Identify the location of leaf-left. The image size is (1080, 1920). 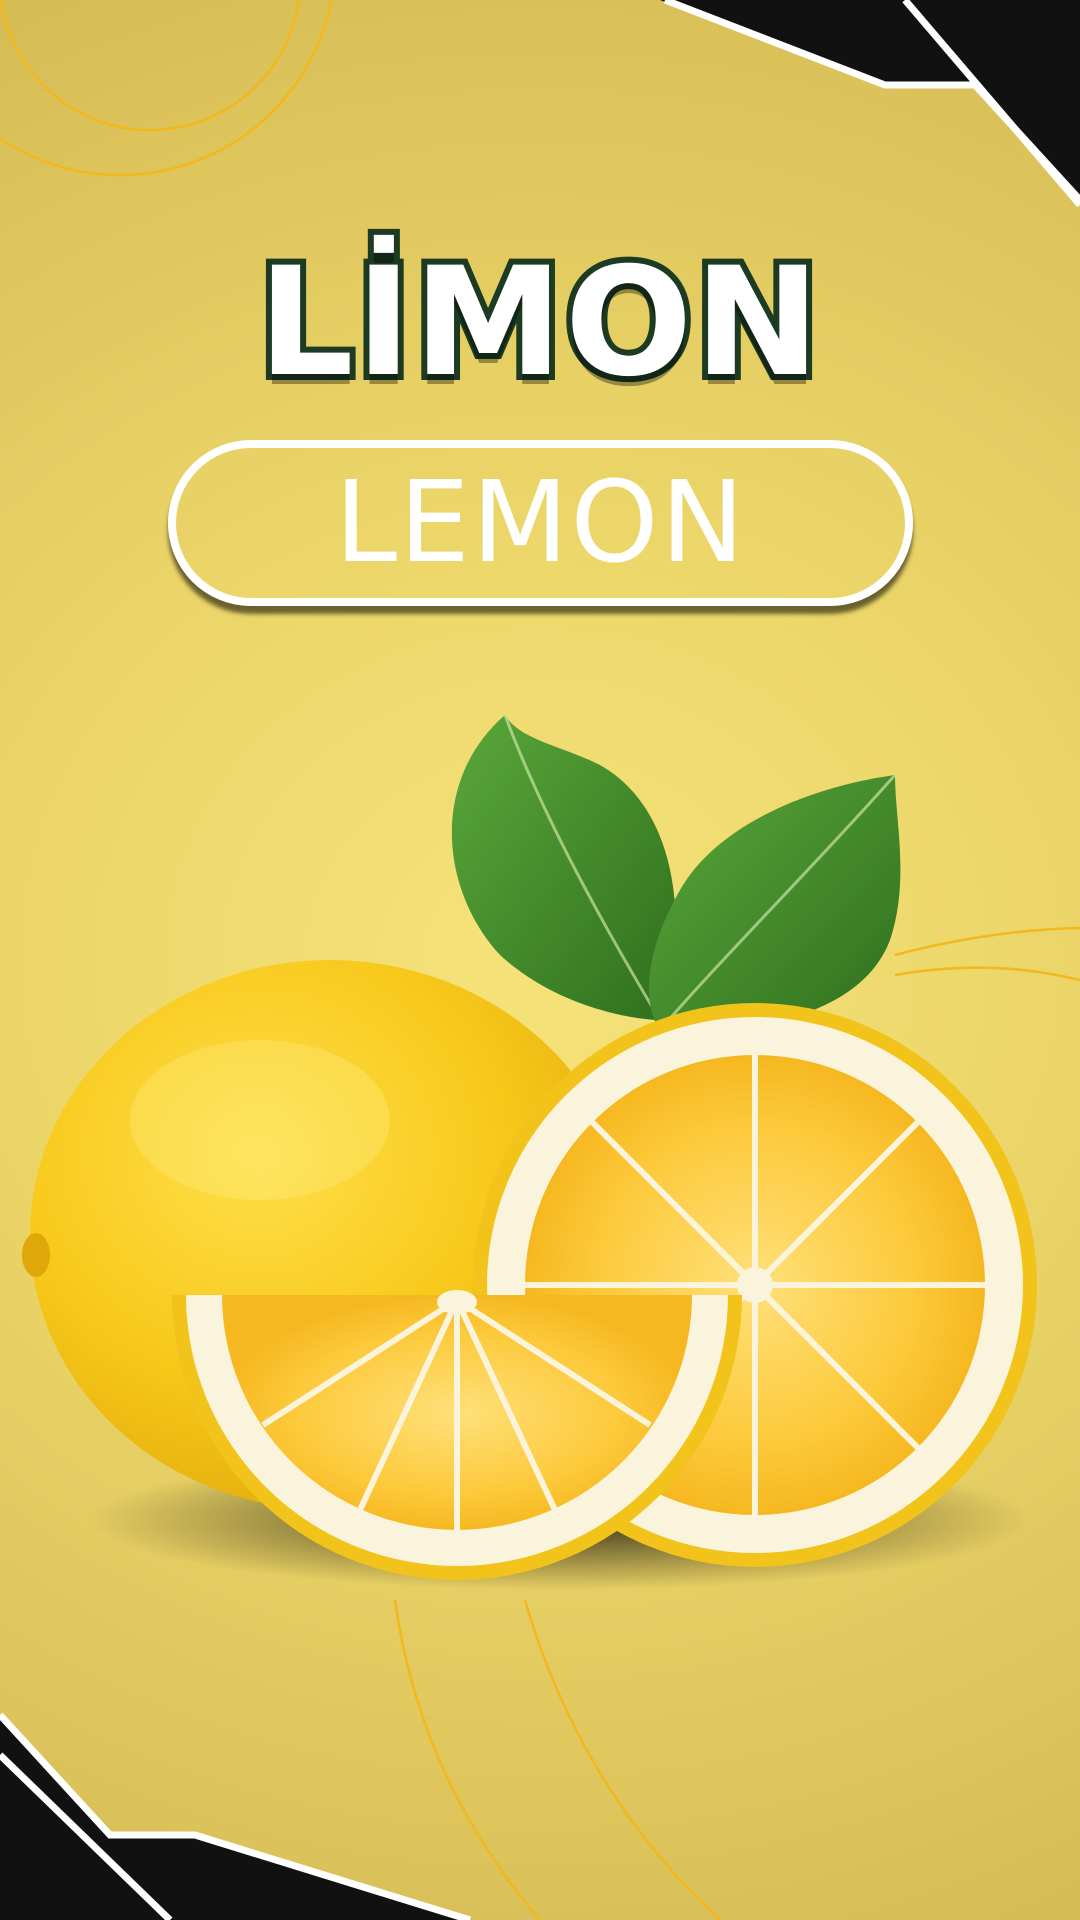
(563, 867).